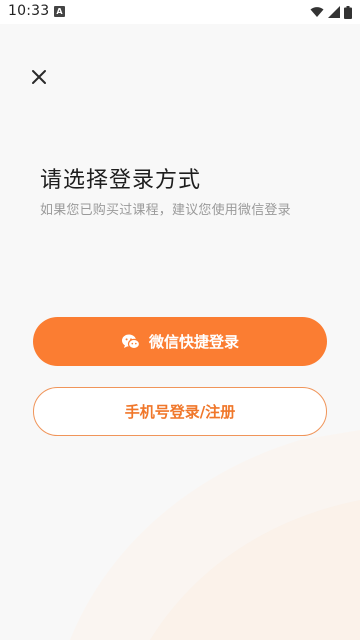  Describe the element at coordinates (121, 180) in the screenshot. I see `page-title: 请选择登录方式` at that location.